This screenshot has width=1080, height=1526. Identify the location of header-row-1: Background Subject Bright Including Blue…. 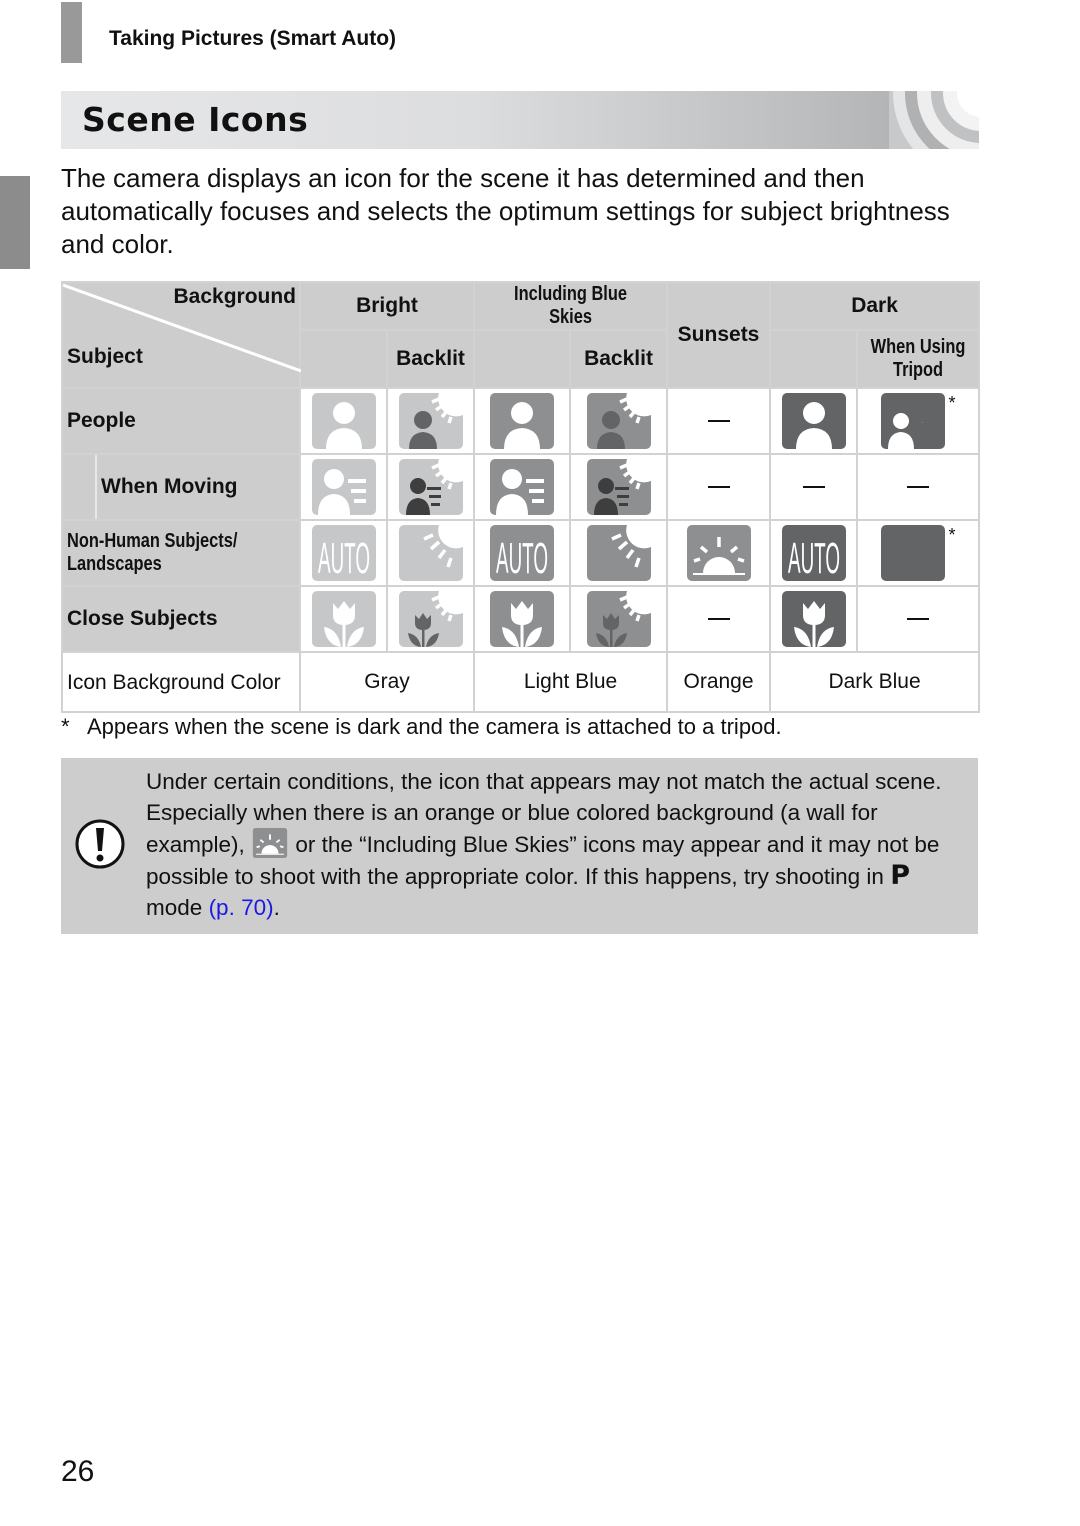
(521, 335).